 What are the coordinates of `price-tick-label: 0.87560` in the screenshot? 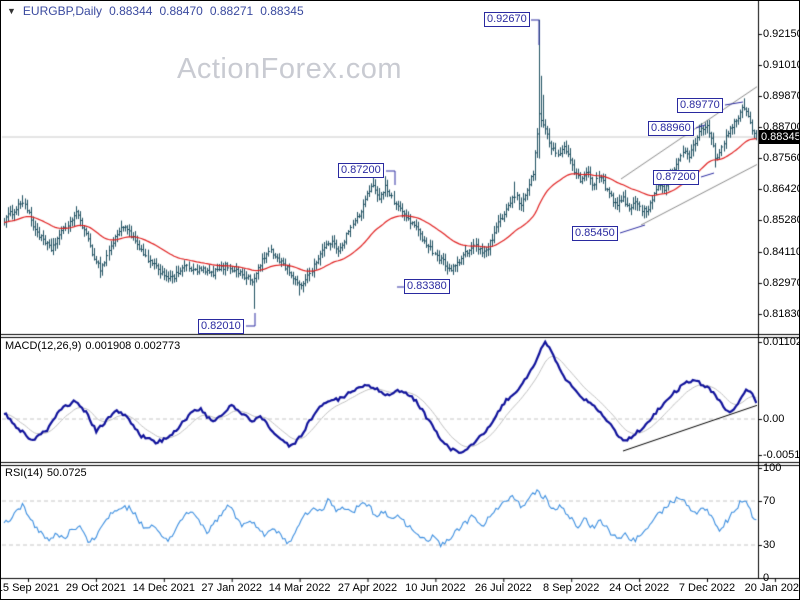 It's located at (781, 158).